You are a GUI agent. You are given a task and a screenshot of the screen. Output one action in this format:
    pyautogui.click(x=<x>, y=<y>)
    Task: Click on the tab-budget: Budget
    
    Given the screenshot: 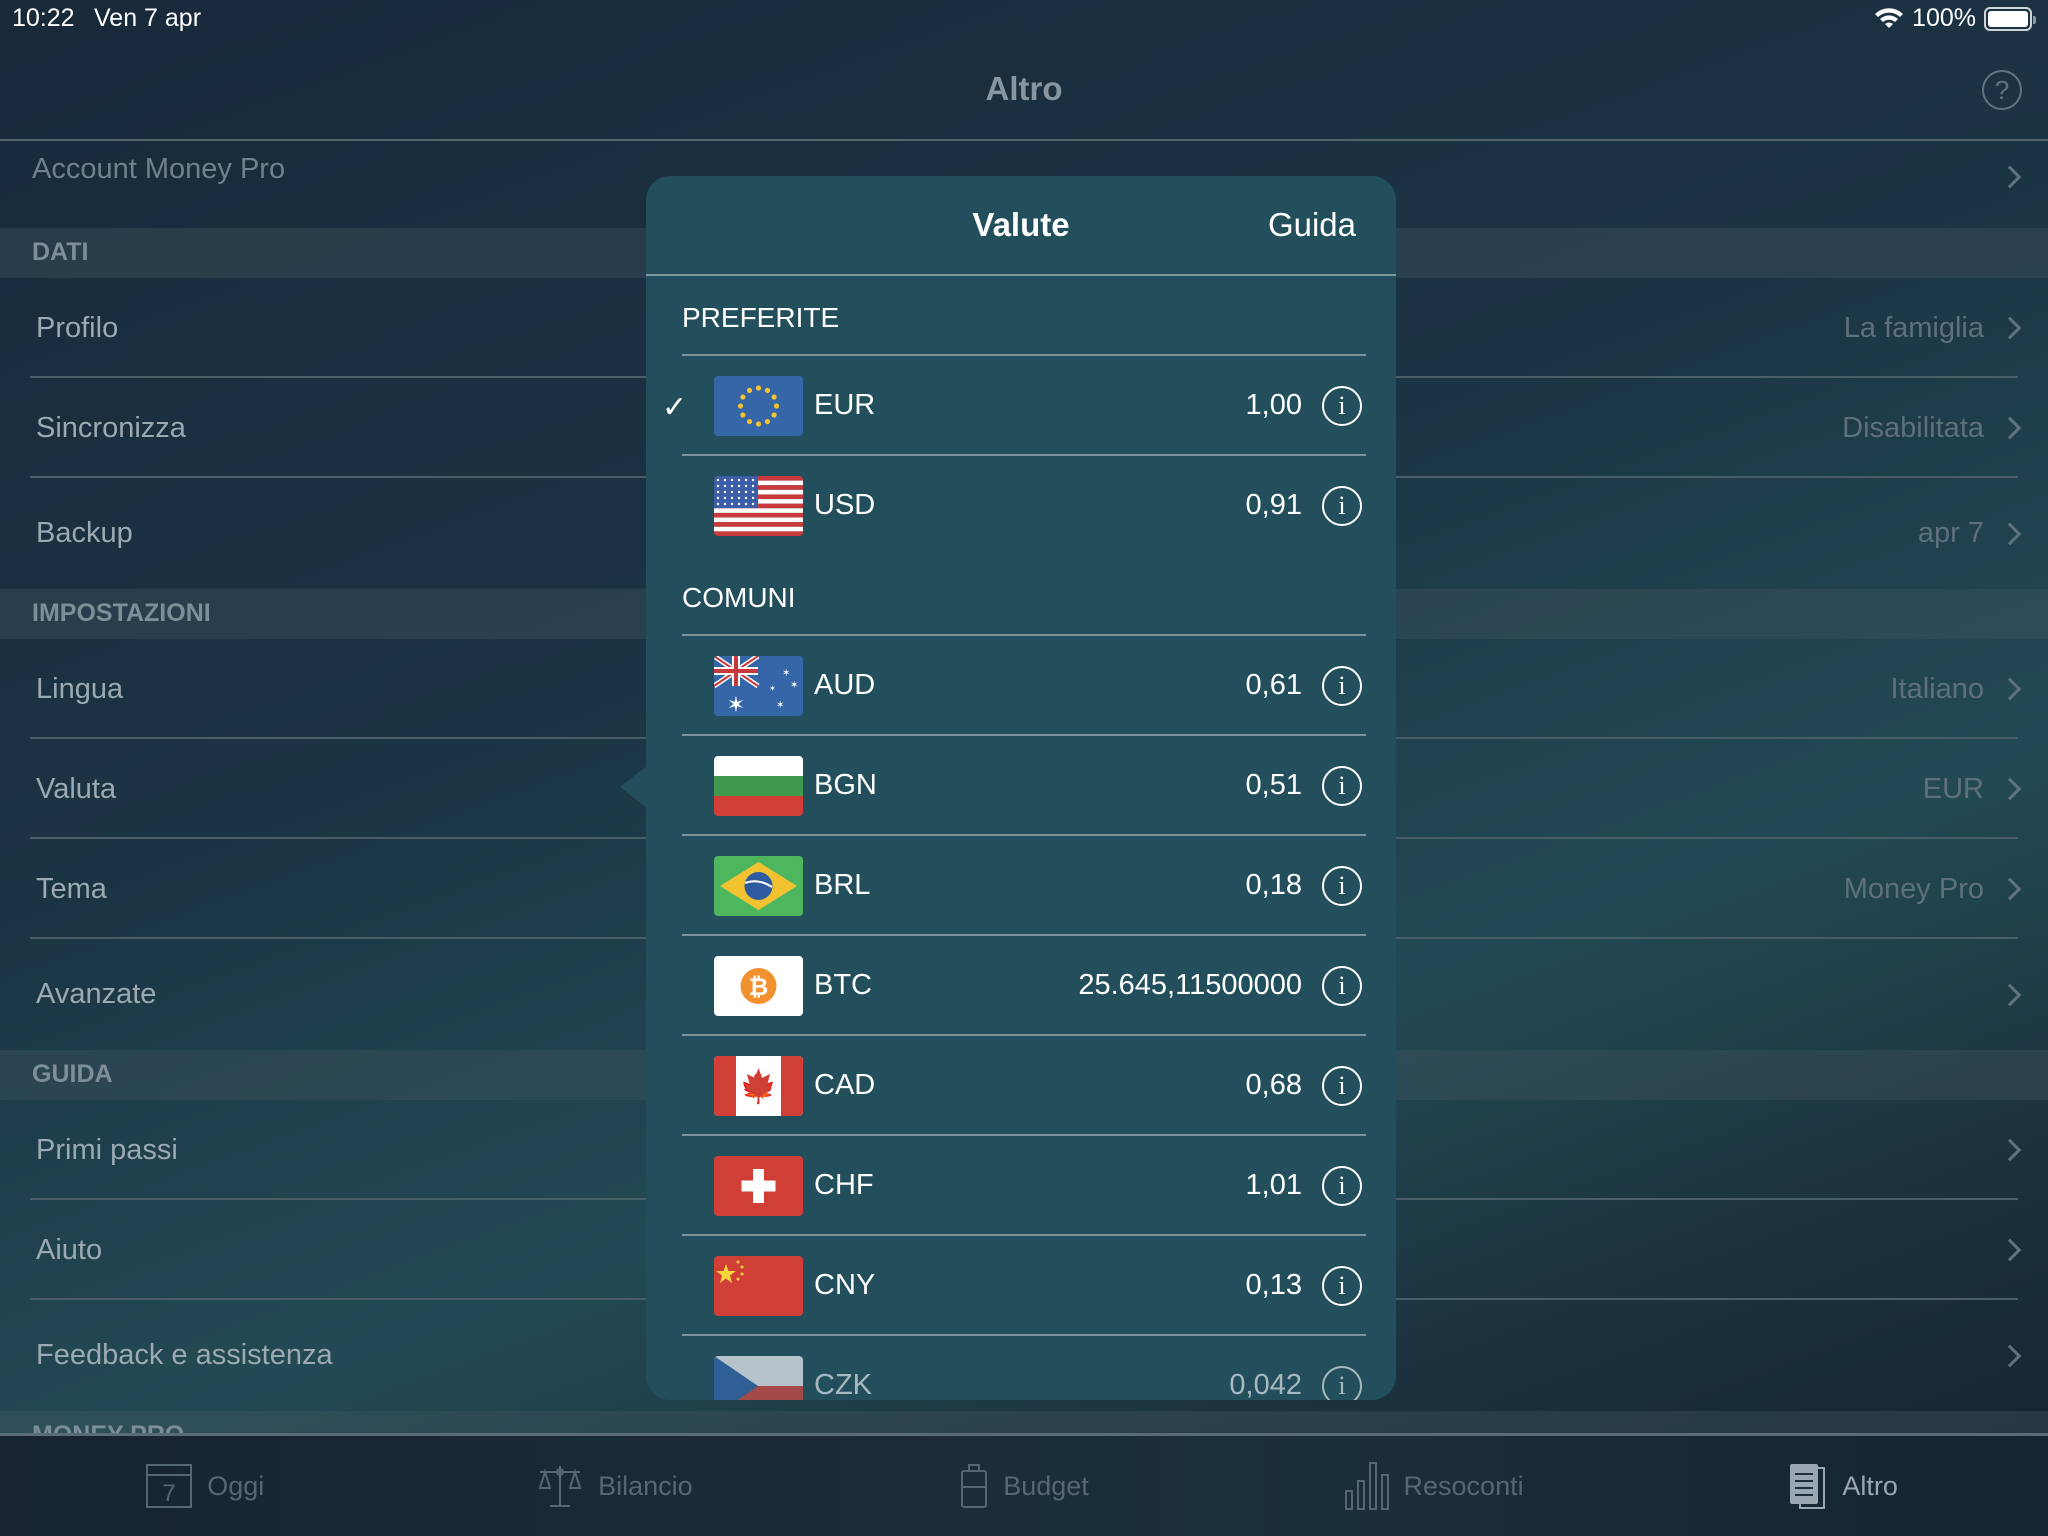 What is the action you would take?
    pyautogui.click(x=1024, y=1486)
    